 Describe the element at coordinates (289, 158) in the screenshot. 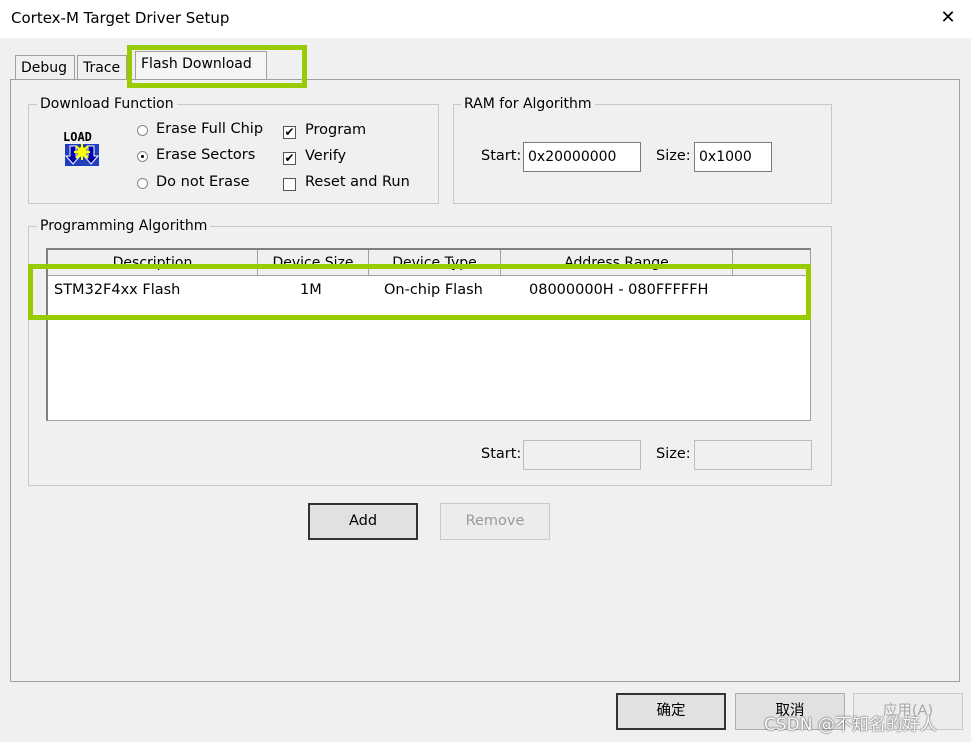

I see `verify-checkbox: ✔` at that location.